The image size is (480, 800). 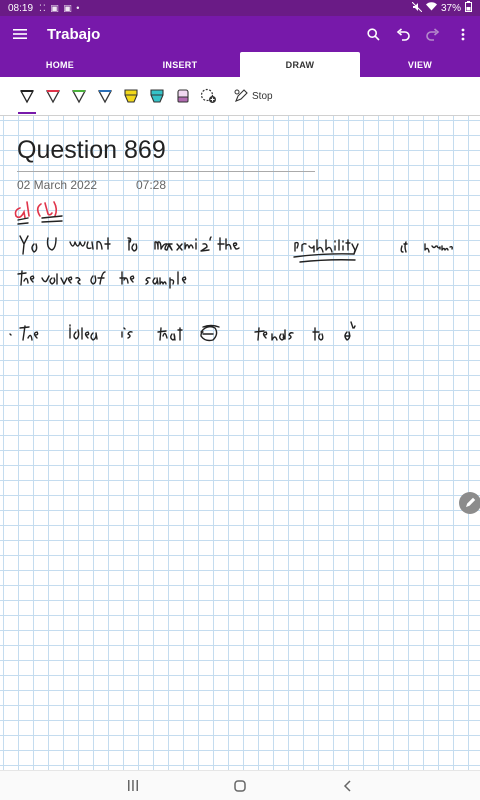 I want to click on highlighter-cyan-tool, so click(x=157, y=96).